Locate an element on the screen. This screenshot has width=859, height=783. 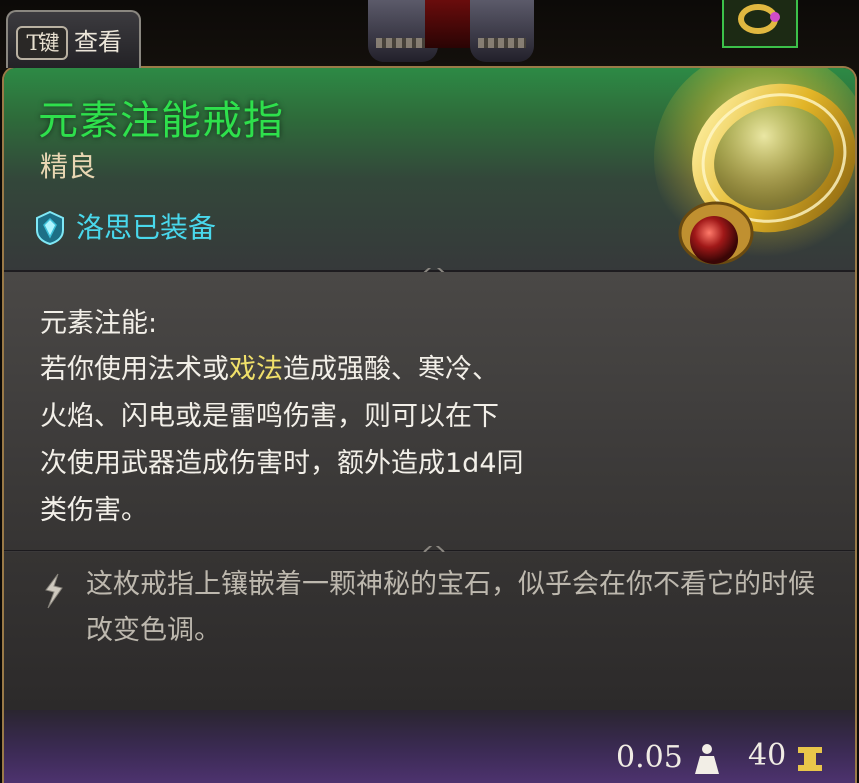
item-footer: 0.05 40 is located at coordinates (429, 746).